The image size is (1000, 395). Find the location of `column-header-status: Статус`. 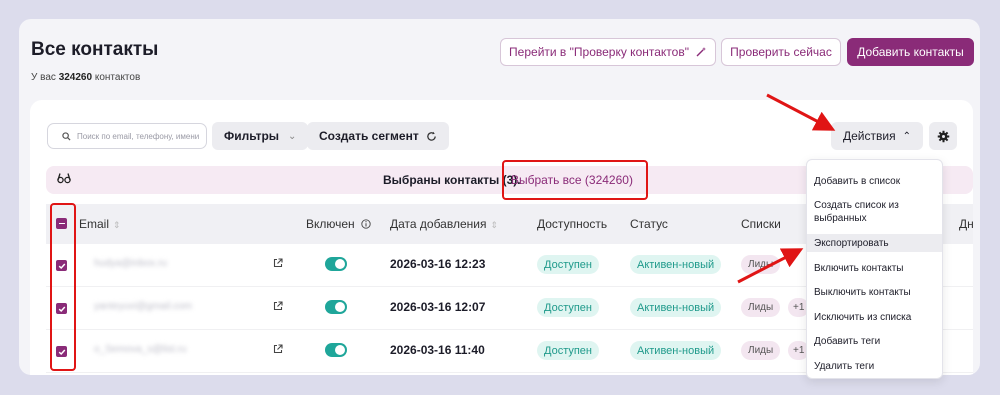

column-header-status: Статус is located at coordinates (649, 224).